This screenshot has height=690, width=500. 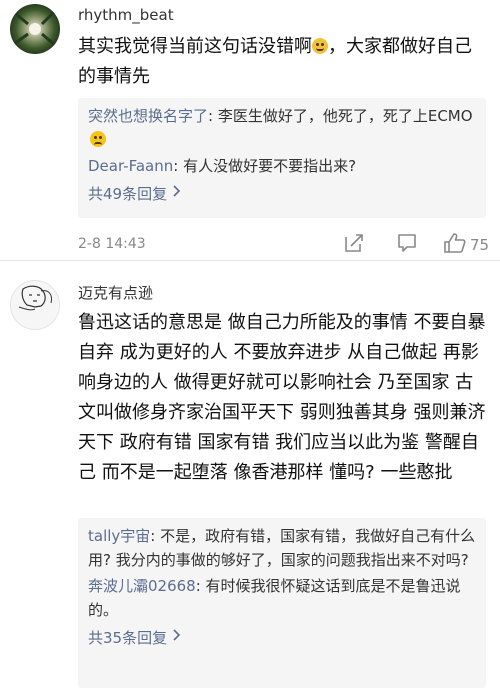 I want to click on more-replies-link: 共35条回复, so click(x=134, y=638).